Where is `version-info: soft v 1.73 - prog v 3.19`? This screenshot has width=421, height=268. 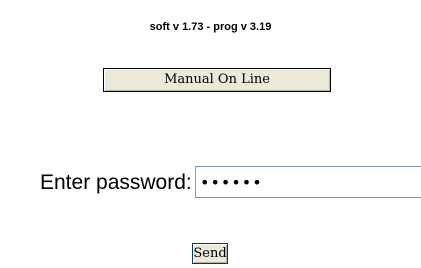 version-info: soft v 1.73 - prog v 3.19 is located at coordinates (210, 27).